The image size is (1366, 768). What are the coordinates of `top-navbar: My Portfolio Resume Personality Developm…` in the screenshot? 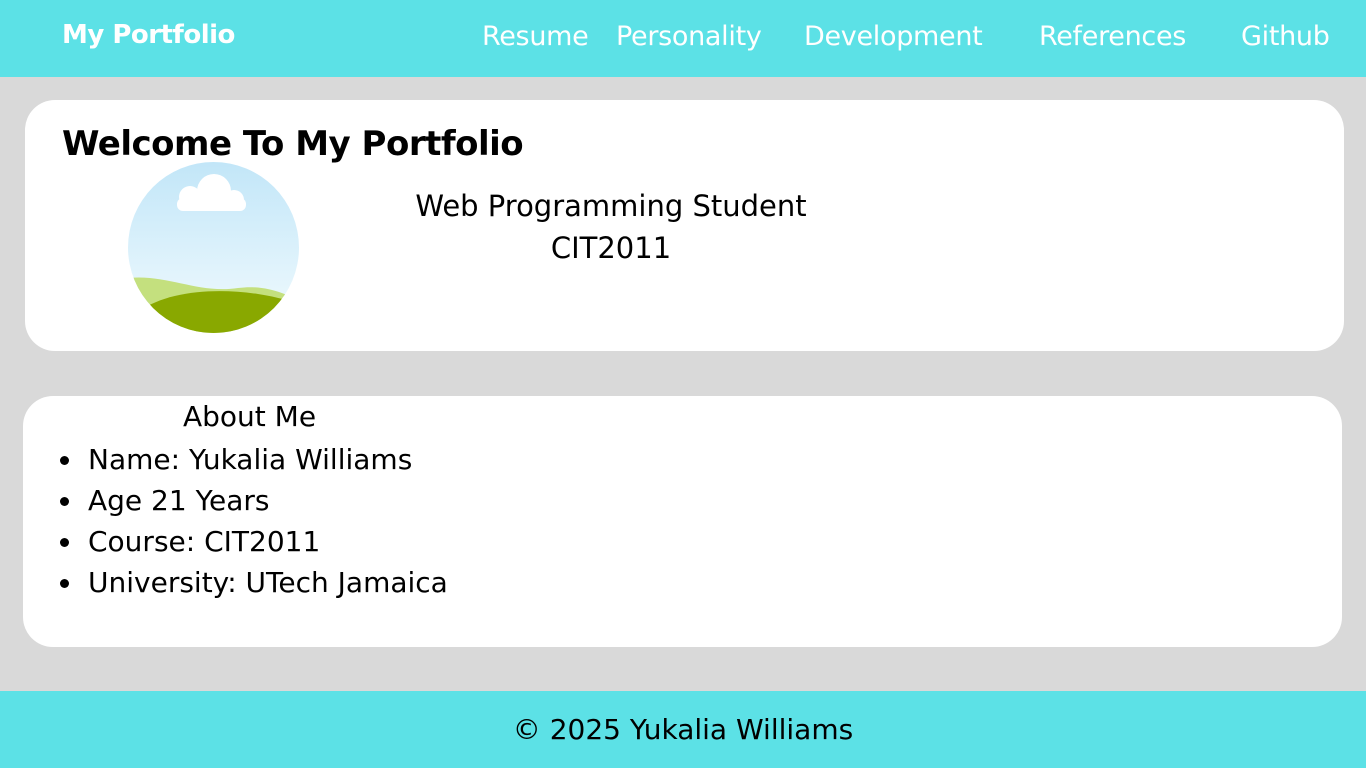 It's located at (683, 38).